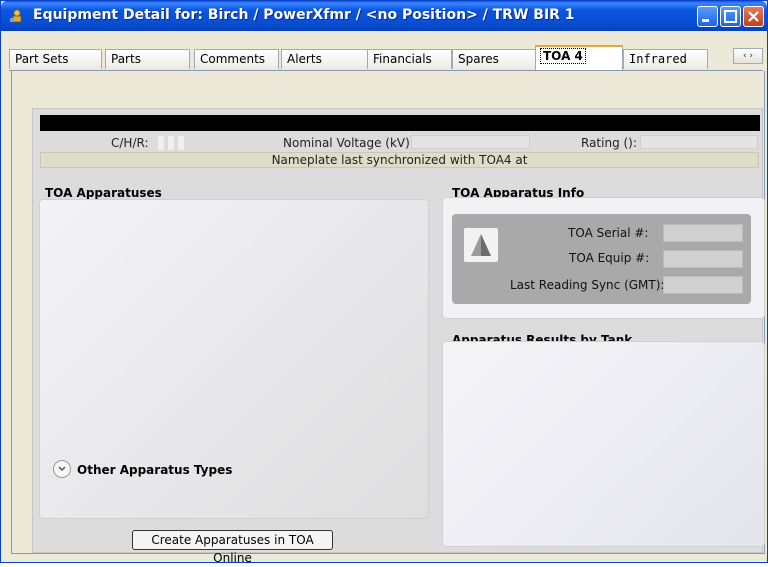 The height and width of the screenshot is (567, 768). What do you see at coordinates (233, 59) in the screenshot?
I see `tab-label: Comments` at bounding box center [233, 59].